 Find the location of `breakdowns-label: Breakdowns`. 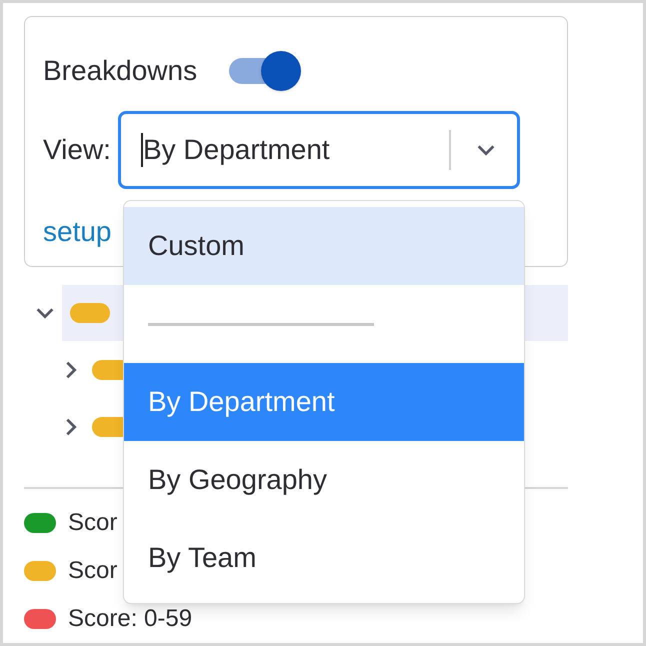

breakdowns-label: Breakdowns is located at coordinates (120, 71).